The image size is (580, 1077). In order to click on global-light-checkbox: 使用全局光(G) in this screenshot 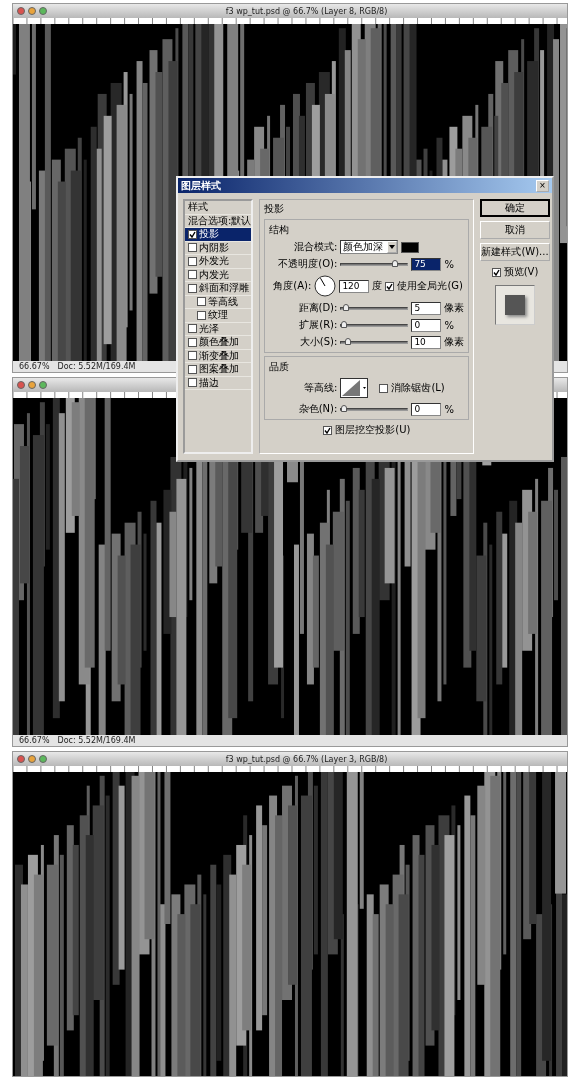, I will do `click(424, 286)`.